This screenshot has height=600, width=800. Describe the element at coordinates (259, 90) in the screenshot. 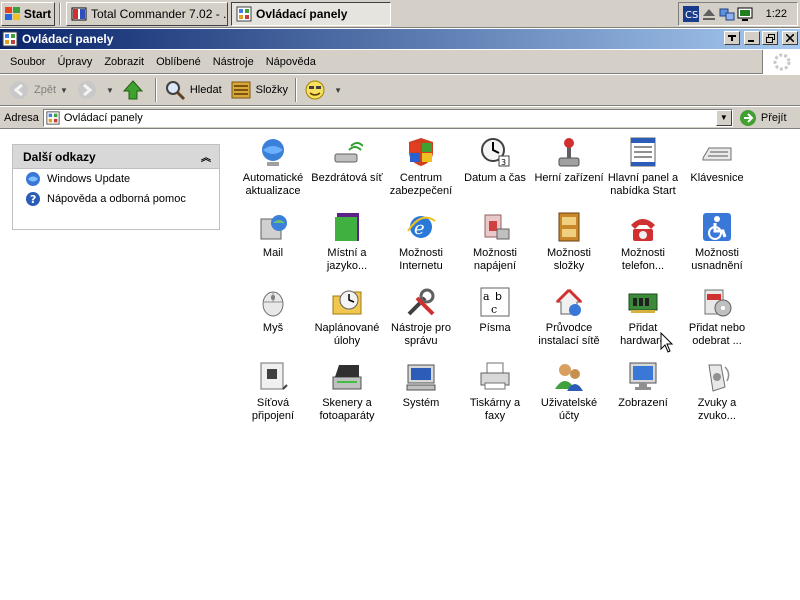

I see `folders-button: Složky` at that location.